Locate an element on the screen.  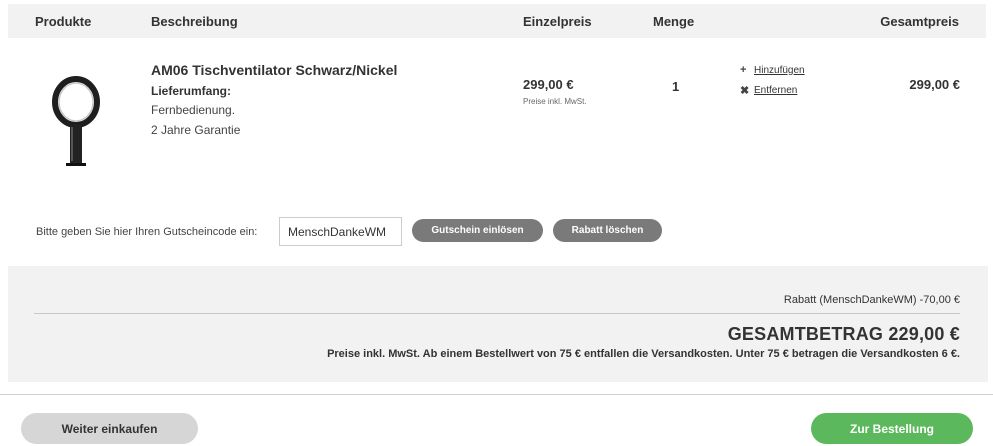
grand-total: GESAMTBETRAG 229,00 € is located at coordinates (843, 334).